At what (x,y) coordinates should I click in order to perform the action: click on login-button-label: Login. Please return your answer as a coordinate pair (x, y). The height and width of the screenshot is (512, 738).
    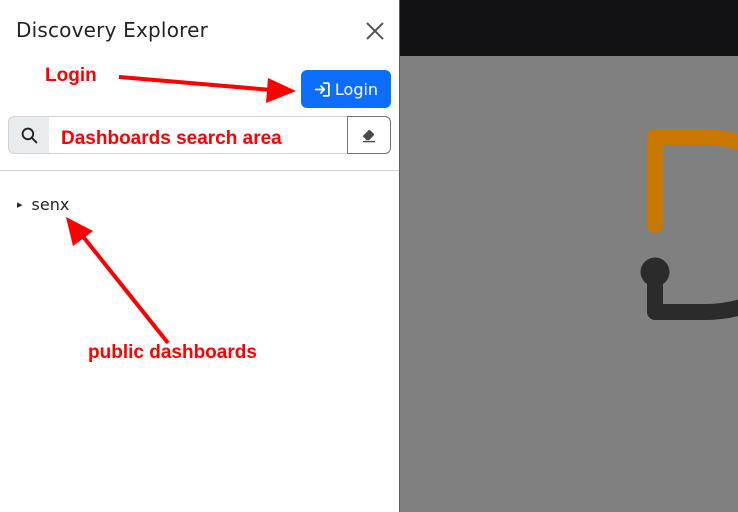
    Looking at the image, I should click on (356, 89).